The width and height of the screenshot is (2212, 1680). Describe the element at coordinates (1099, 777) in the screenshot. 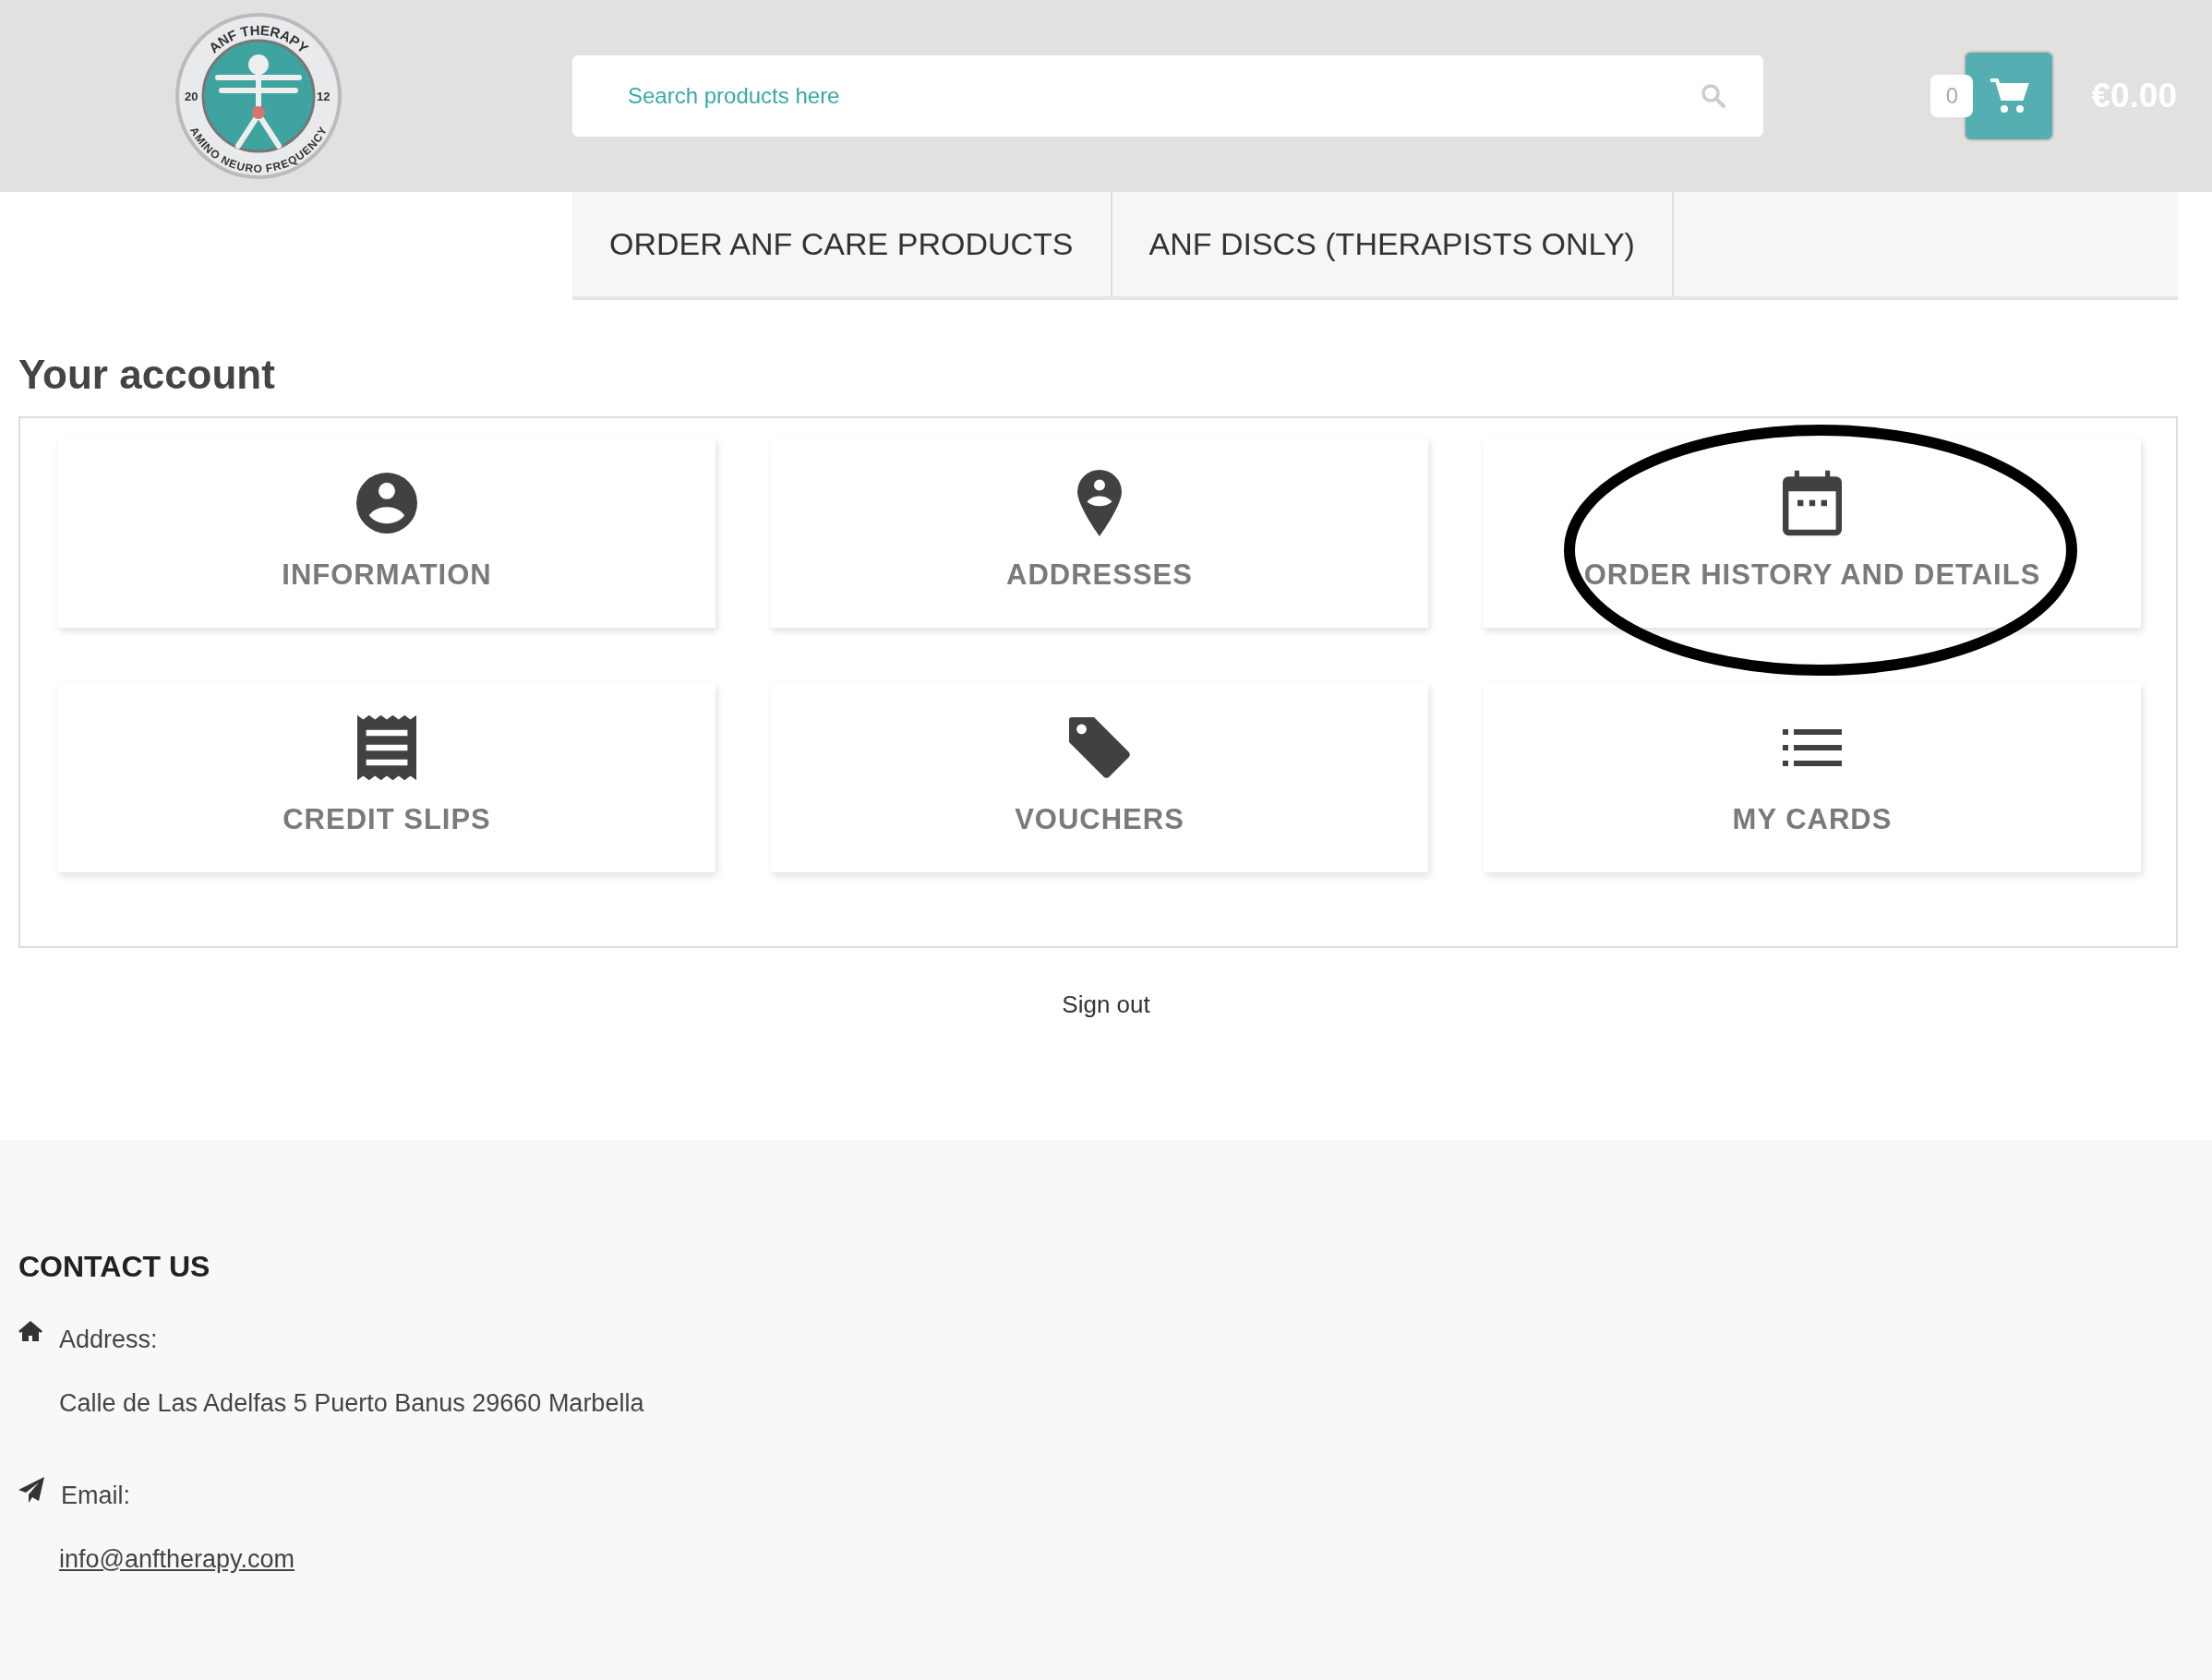

I see `account-link: VOUCHERS` at that location.